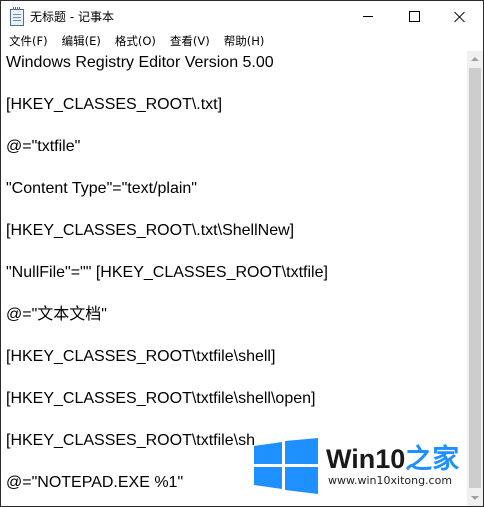 The height and width of the screenshot is (507, 484). Describe the element at coordinates (190, 41) in the screenshot. I see `menu-view: 查看(V)` at that location.